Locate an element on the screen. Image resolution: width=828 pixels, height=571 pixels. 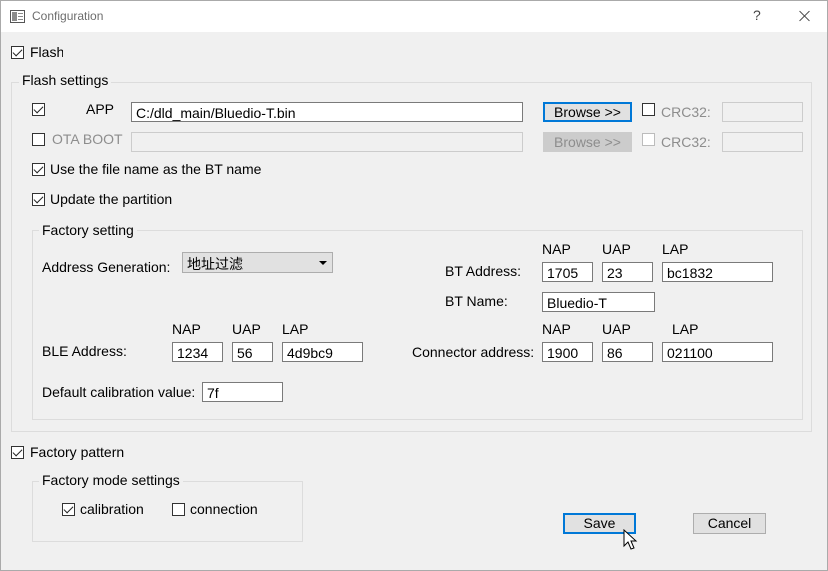
connector-uap-header: UAP is located at coordinates (616, 329).